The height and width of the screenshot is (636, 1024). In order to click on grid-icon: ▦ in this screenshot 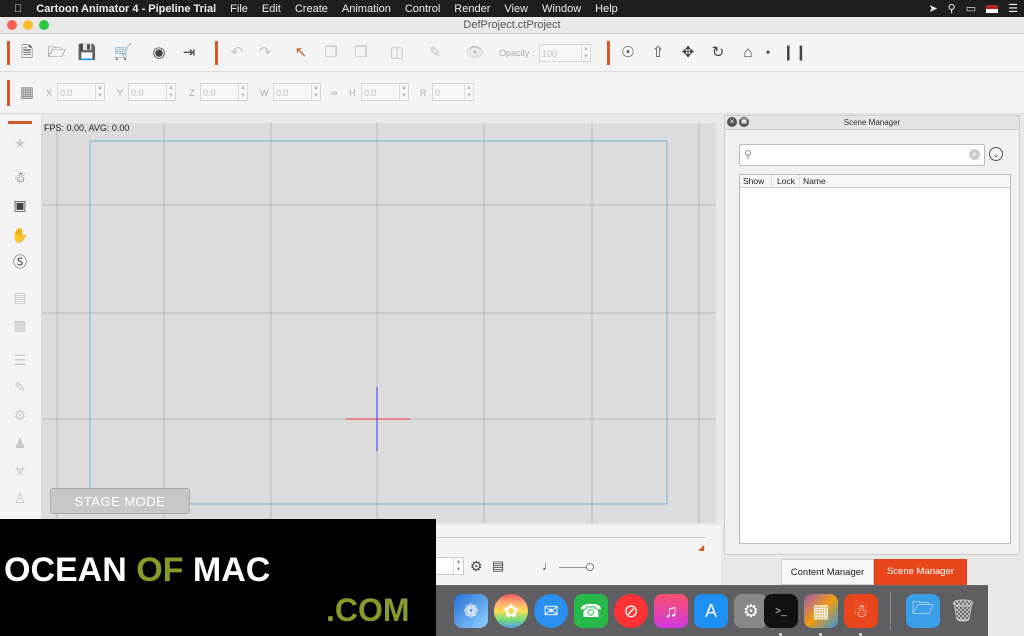, I will do `click(27, 93)`.